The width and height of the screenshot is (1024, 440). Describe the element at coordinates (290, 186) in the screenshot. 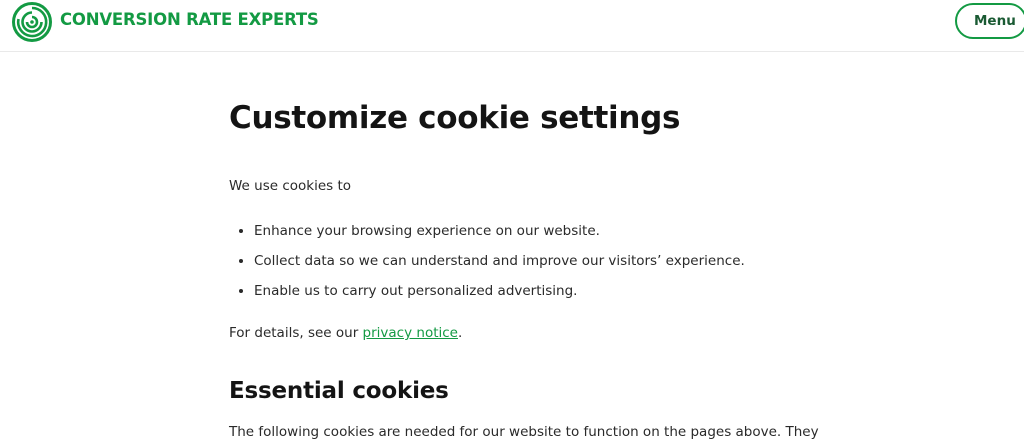

I see `intro-text: We use cookies to` at that location.